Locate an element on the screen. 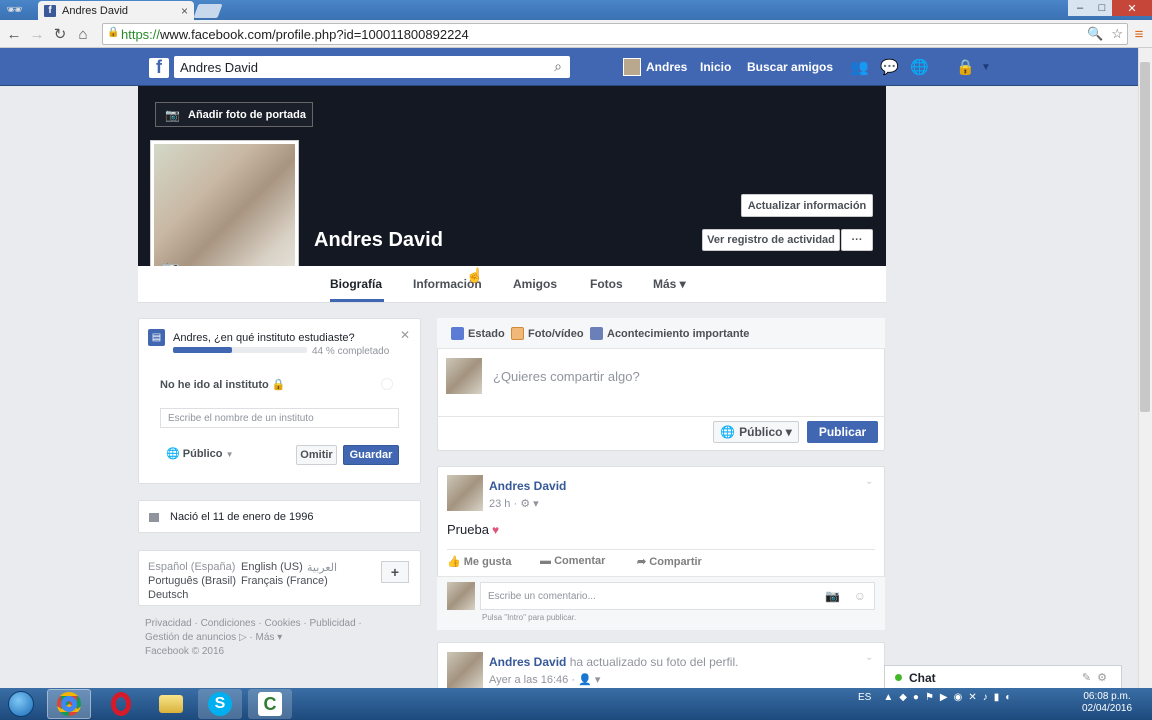 The width and height of the screenshot is (1152, 720). no-school-toggle: No he ido al instituto 🔒 is located at coordinates (223, 384).